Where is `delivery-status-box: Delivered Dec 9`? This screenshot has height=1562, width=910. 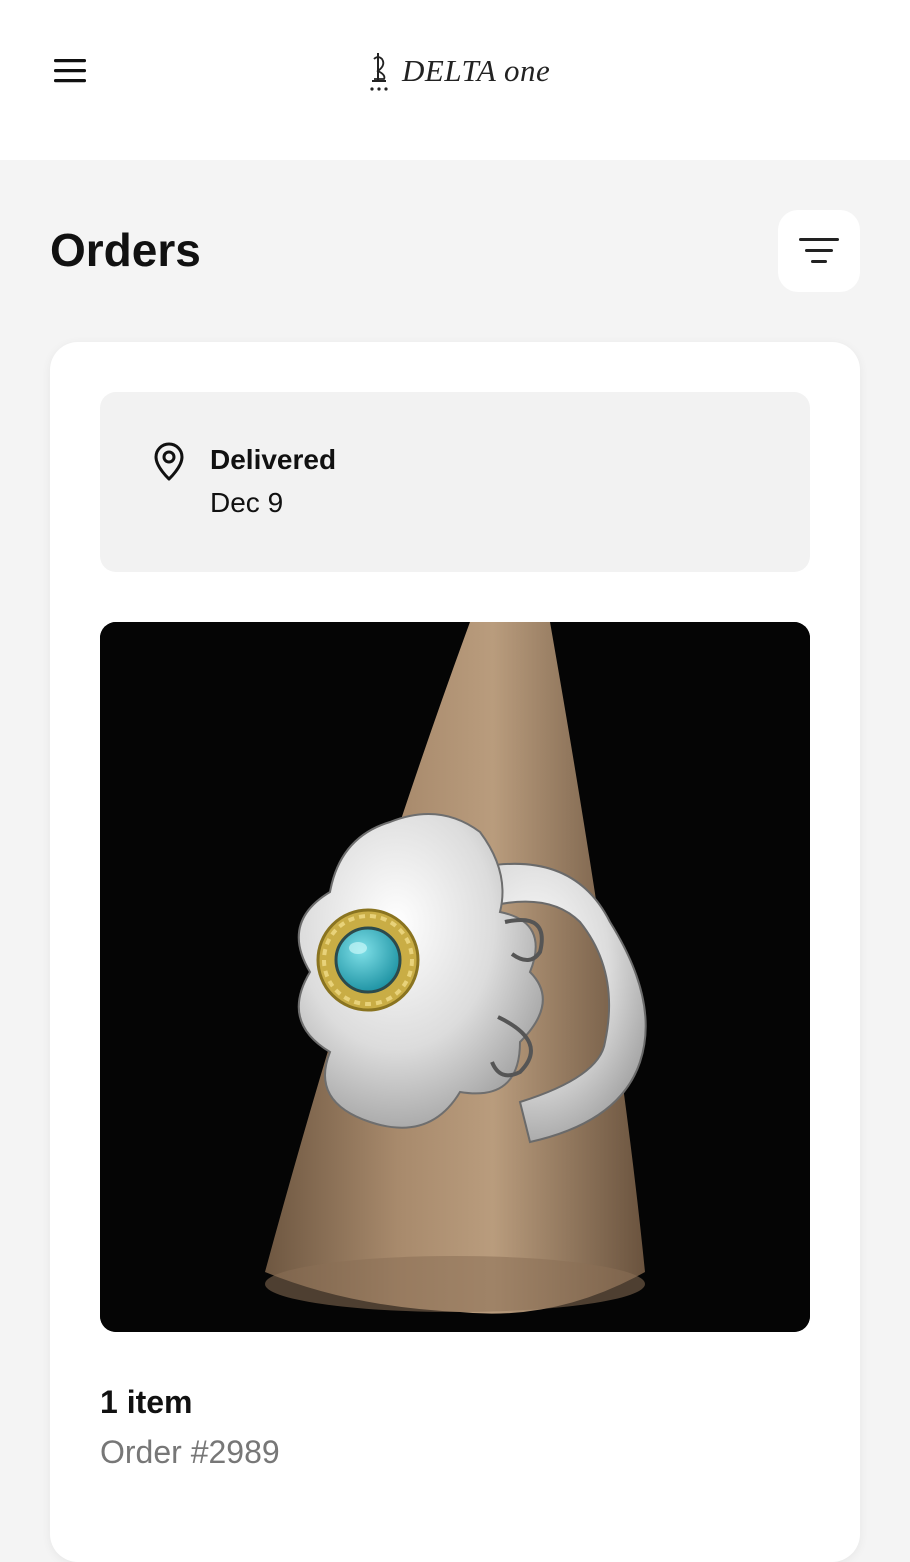
delivery-status-box: Delivered Dec 9 is located at coordinates (455, 482).